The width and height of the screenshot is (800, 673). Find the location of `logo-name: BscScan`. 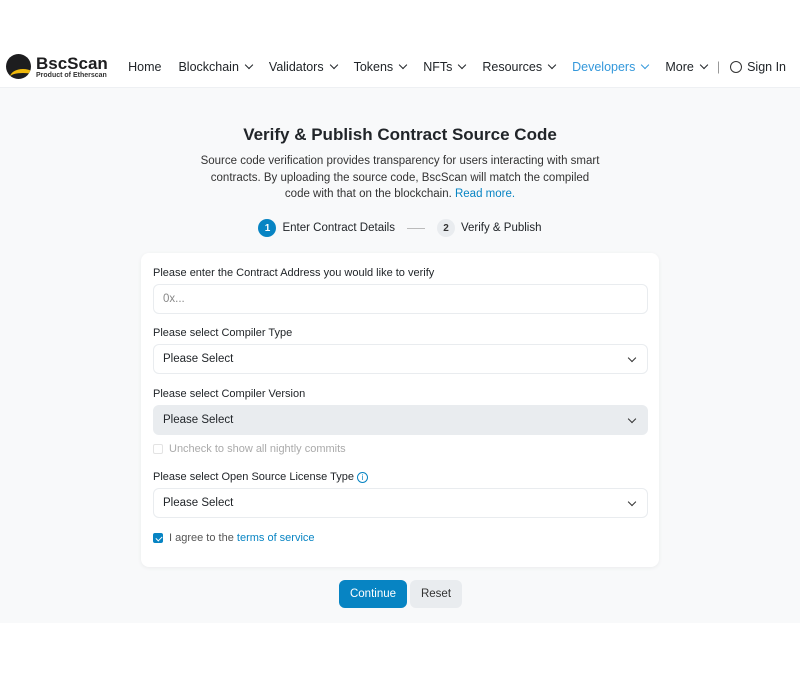

logo-name: BscScan is located at coordinates (72, 63).